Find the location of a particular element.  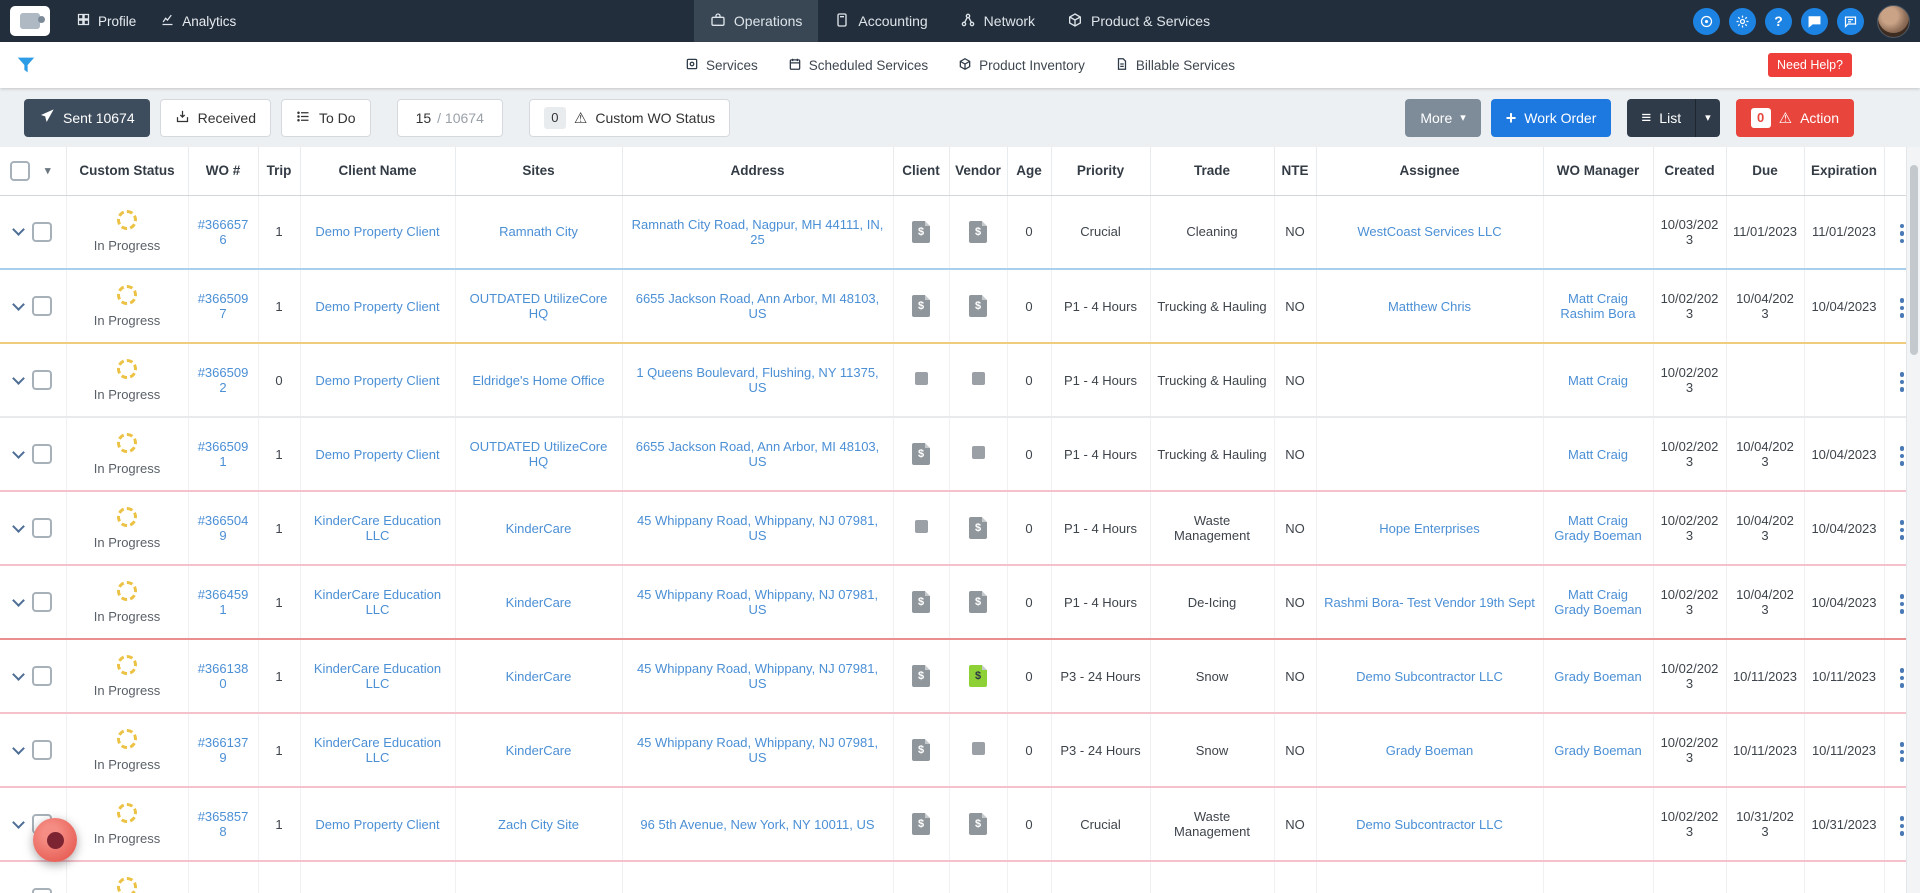

app-logo is located at coordinates (30, 21).